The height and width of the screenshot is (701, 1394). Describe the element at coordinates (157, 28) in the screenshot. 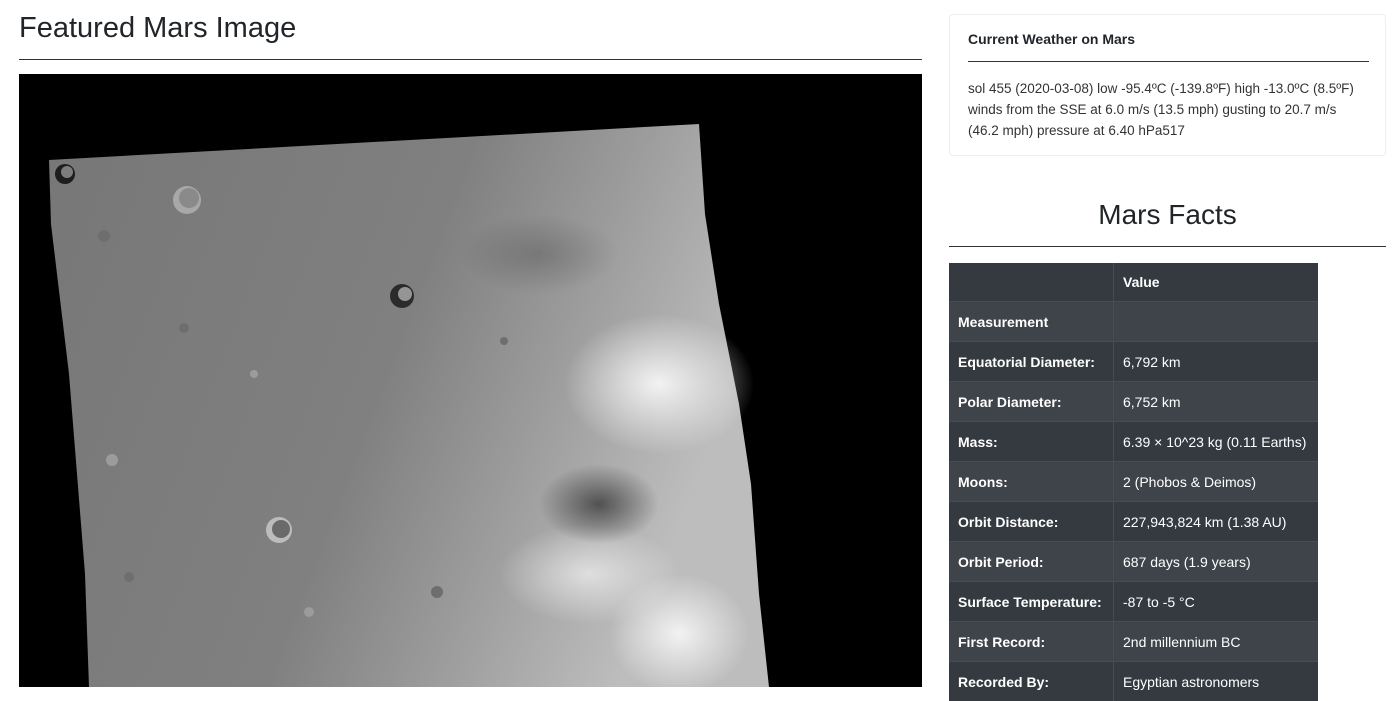

I see `featured-image-title: Featured Mars Image` at that location.